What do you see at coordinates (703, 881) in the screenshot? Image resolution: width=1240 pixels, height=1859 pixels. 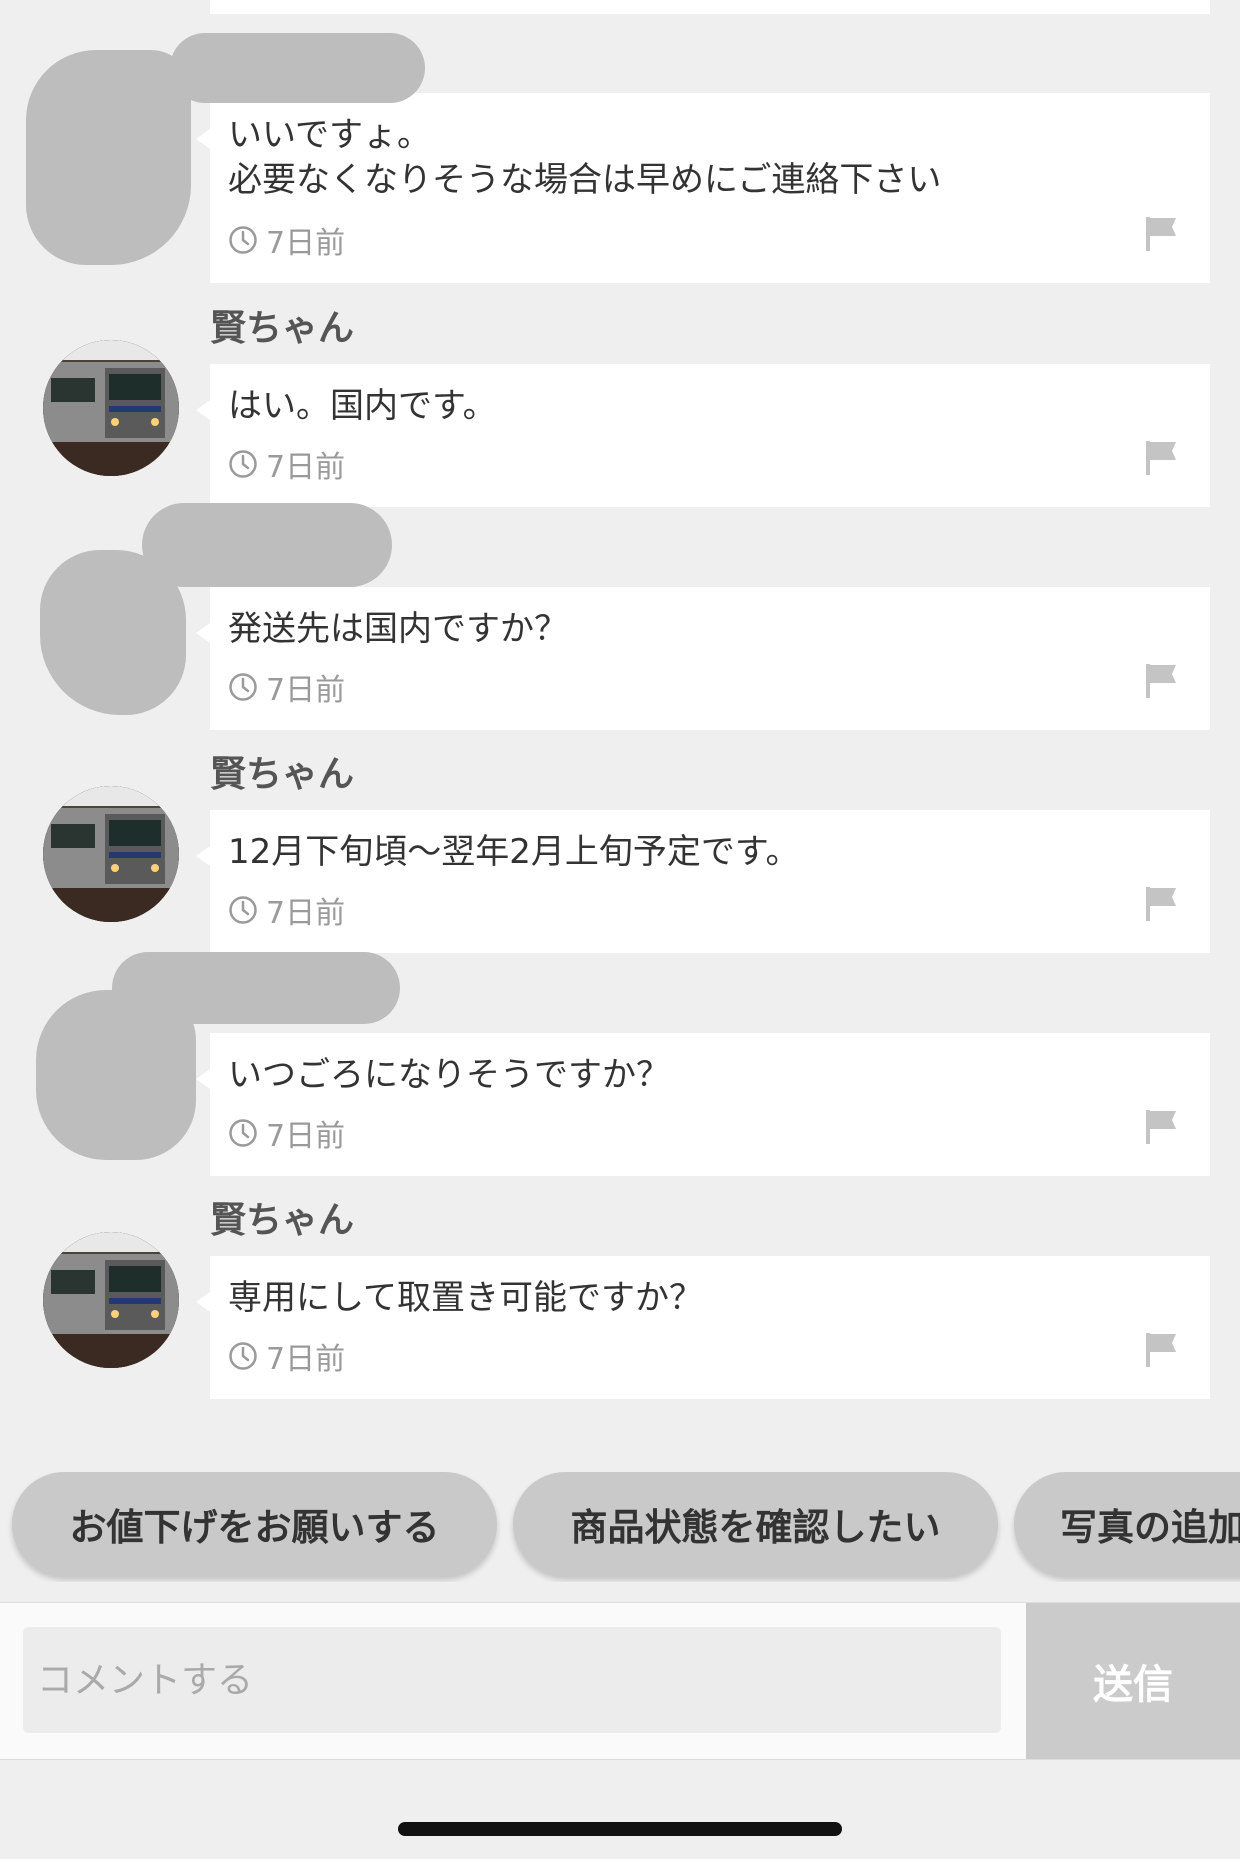 I see `comment-bubble: 12月下旬頃〜翌年2月上旬予定です。 7日前` at bounding box center [703, 881].